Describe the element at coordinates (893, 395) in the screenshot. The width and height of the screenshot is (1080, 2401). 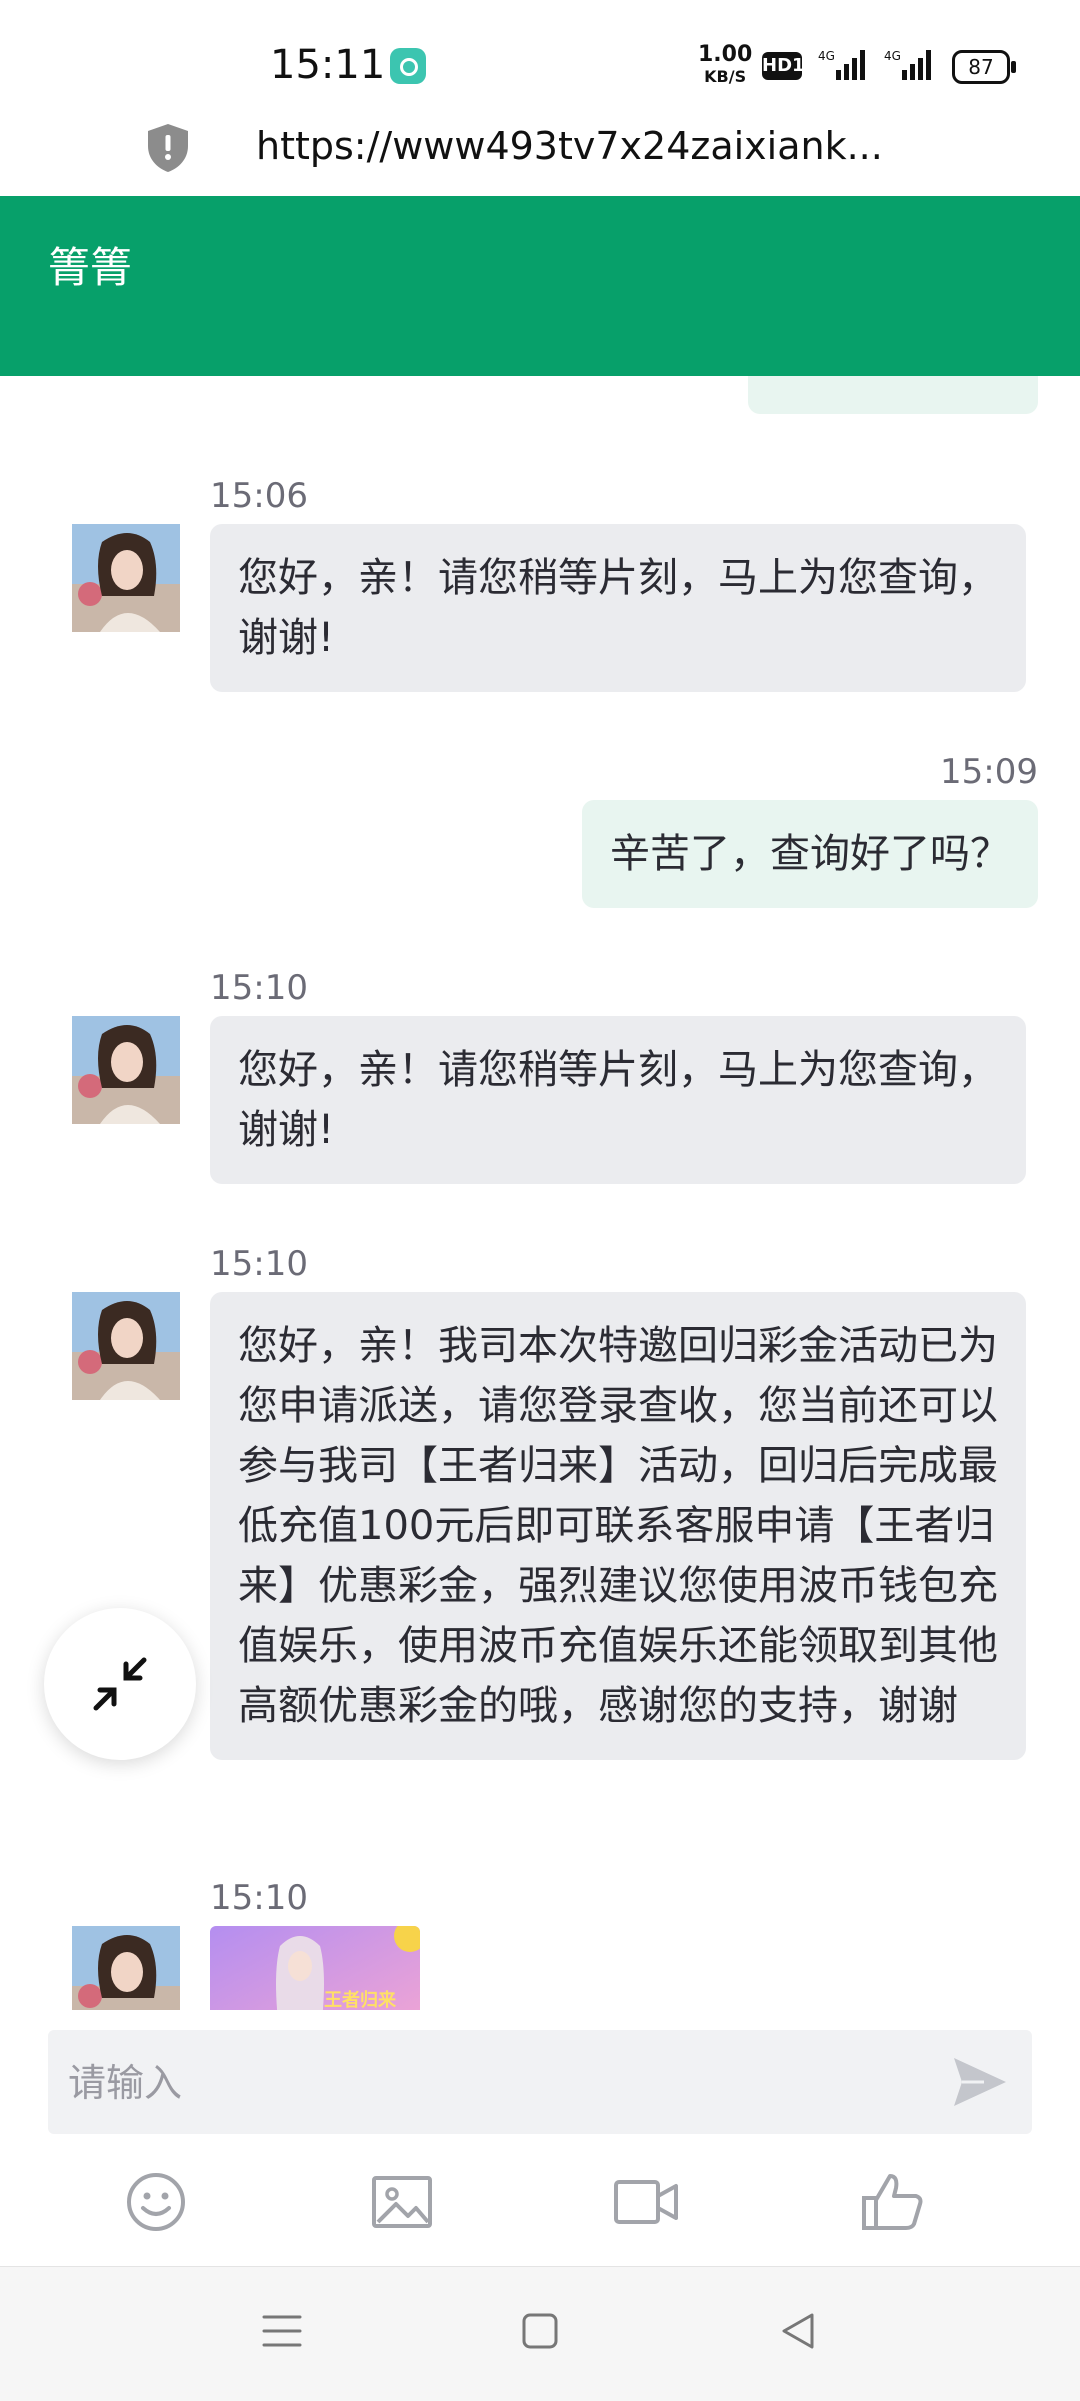
I see `previous-outgoing-bubble` at that location.